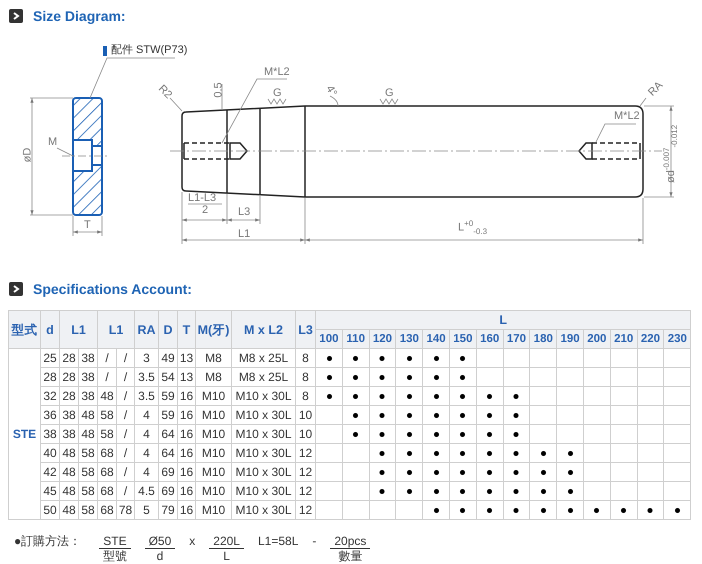 The image size is (702, 564). I want to click on column-header: L1, so click(116, 329).